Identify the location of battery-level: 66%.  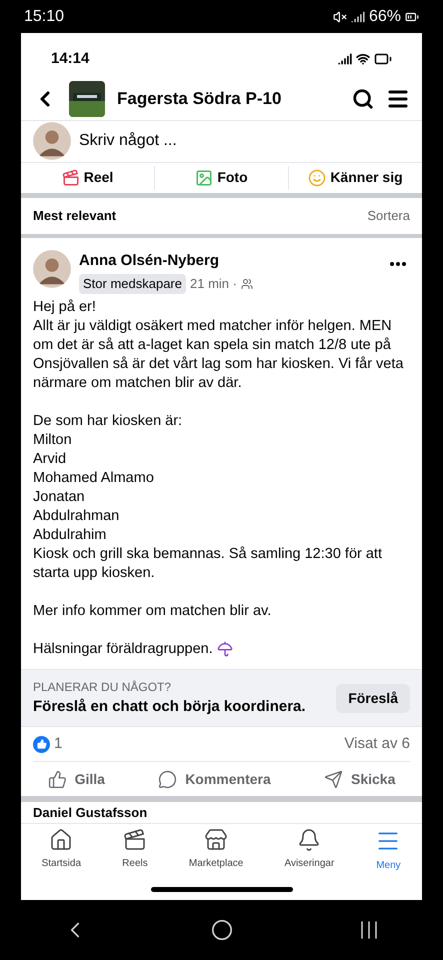
(384, 16).